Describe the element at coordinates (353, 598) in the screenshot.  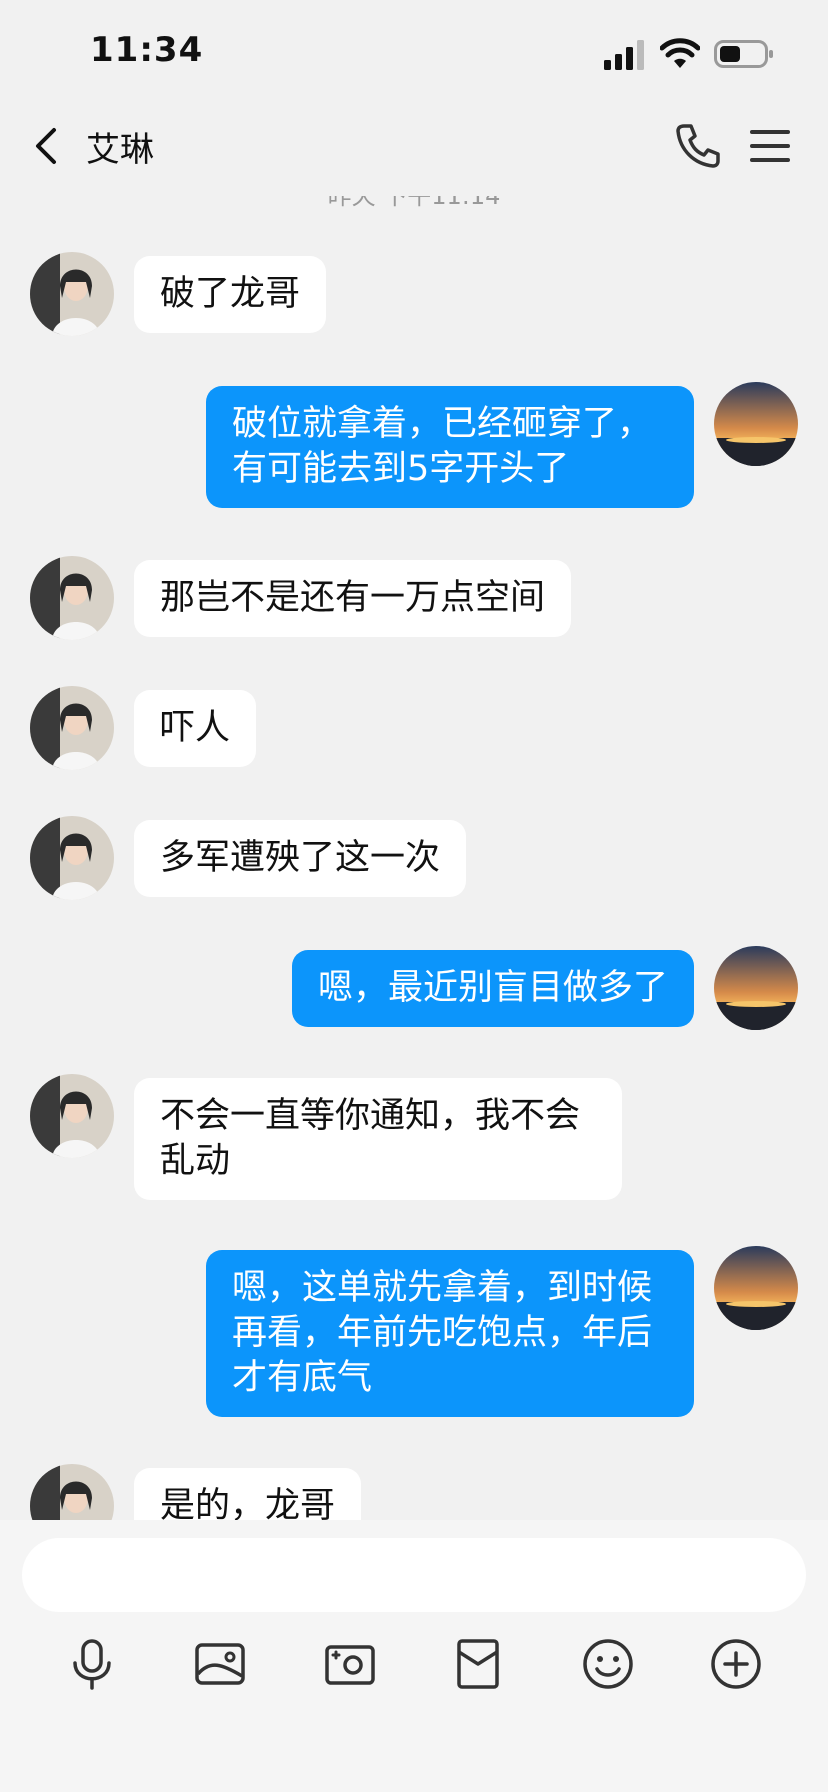
I see `incoming-message: 那岂不是还有一万点空间` at that location.